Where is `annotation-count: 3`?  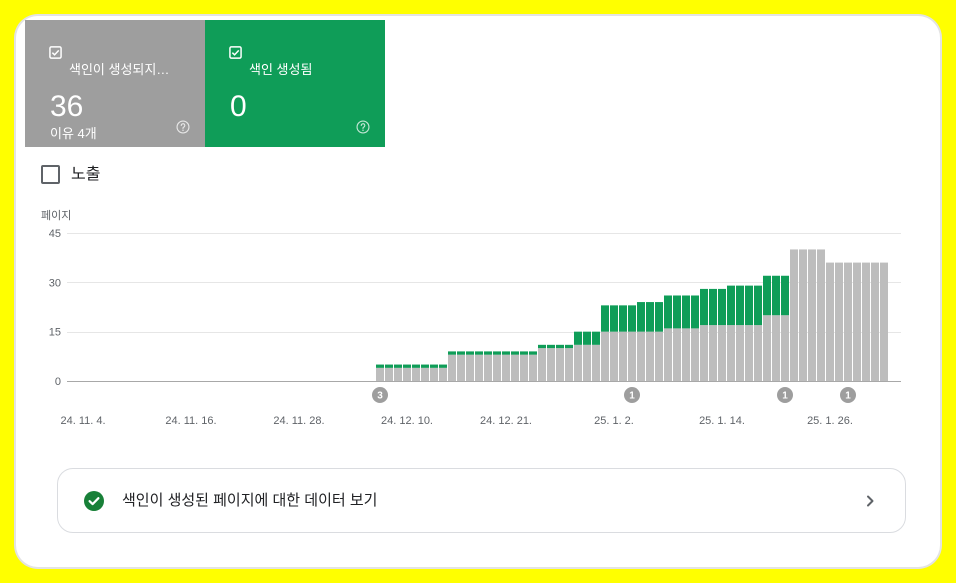
annotation-count: 3 is located at coordinates (380, 396).